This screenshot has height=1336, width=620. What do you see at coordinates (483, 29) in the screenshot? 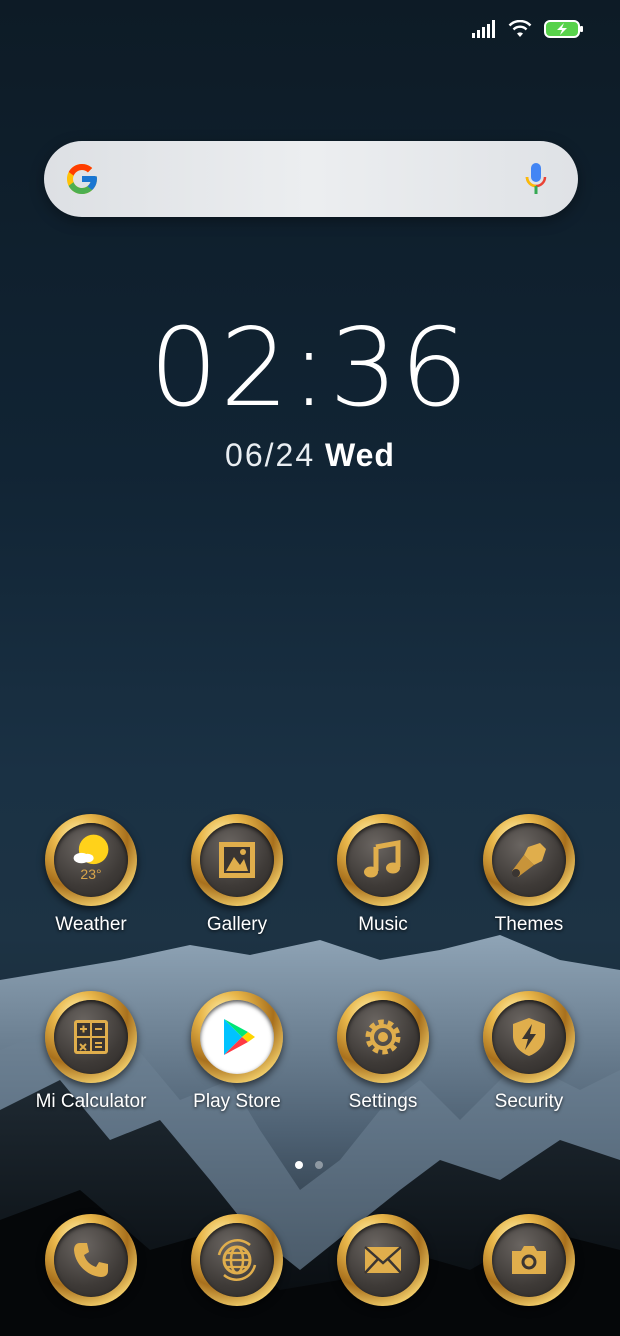
I see `signal-bars-icon` at bounding box center [483, 29].